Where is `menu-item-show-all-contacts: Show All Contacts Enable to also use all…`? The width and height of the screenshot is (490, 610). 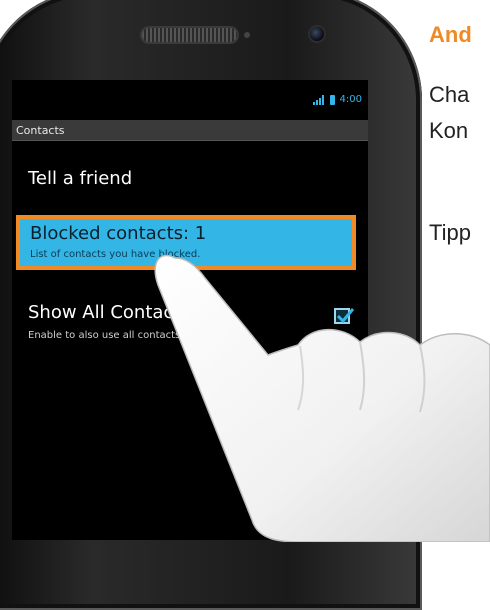 menu-item-show-all-contacts: Show All Contacts Enable to also use all… is located at coordinates (190, 327).